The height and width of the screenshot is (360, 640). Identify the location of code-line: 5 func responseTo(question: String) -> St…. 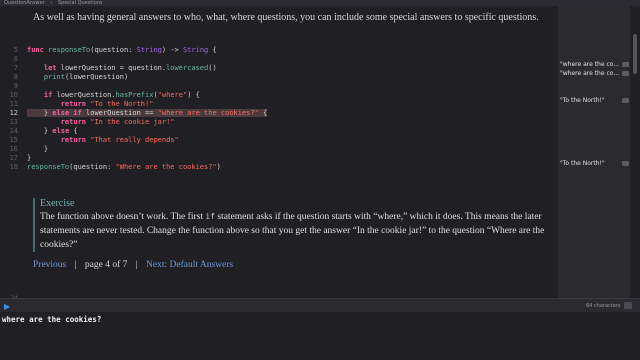
(115, 50).